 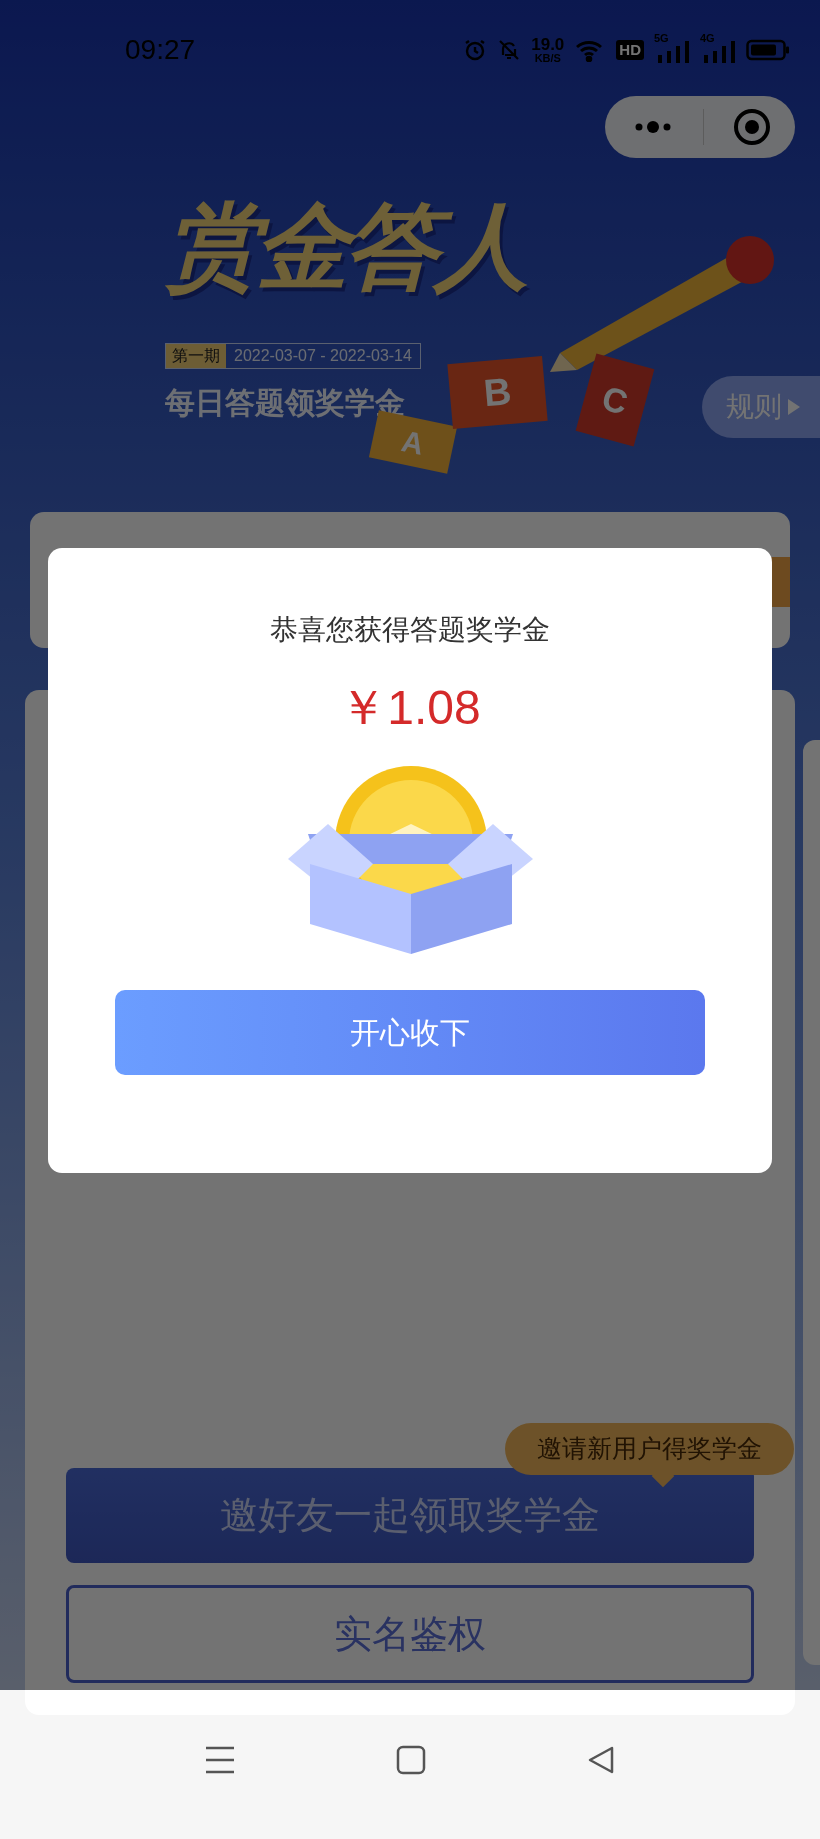 I want to click on answer-card-c: C, so click(x=615, y=400).